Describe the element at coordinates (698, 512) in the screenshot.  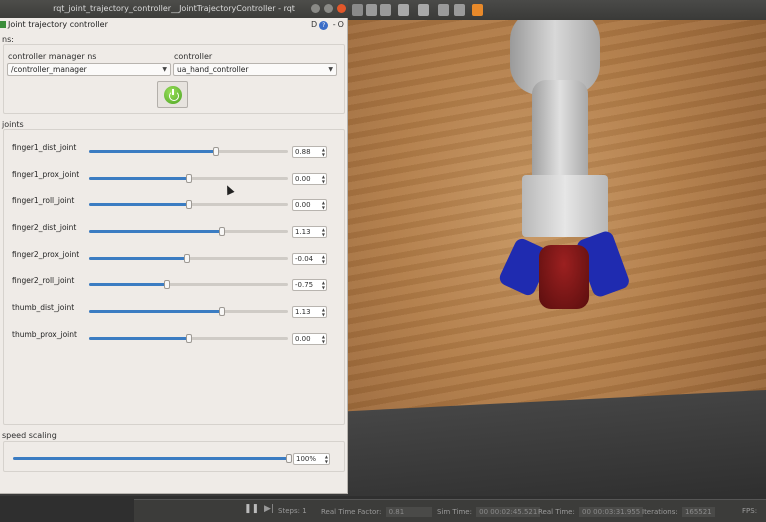
I see `iterations-value: 165521` at that location.